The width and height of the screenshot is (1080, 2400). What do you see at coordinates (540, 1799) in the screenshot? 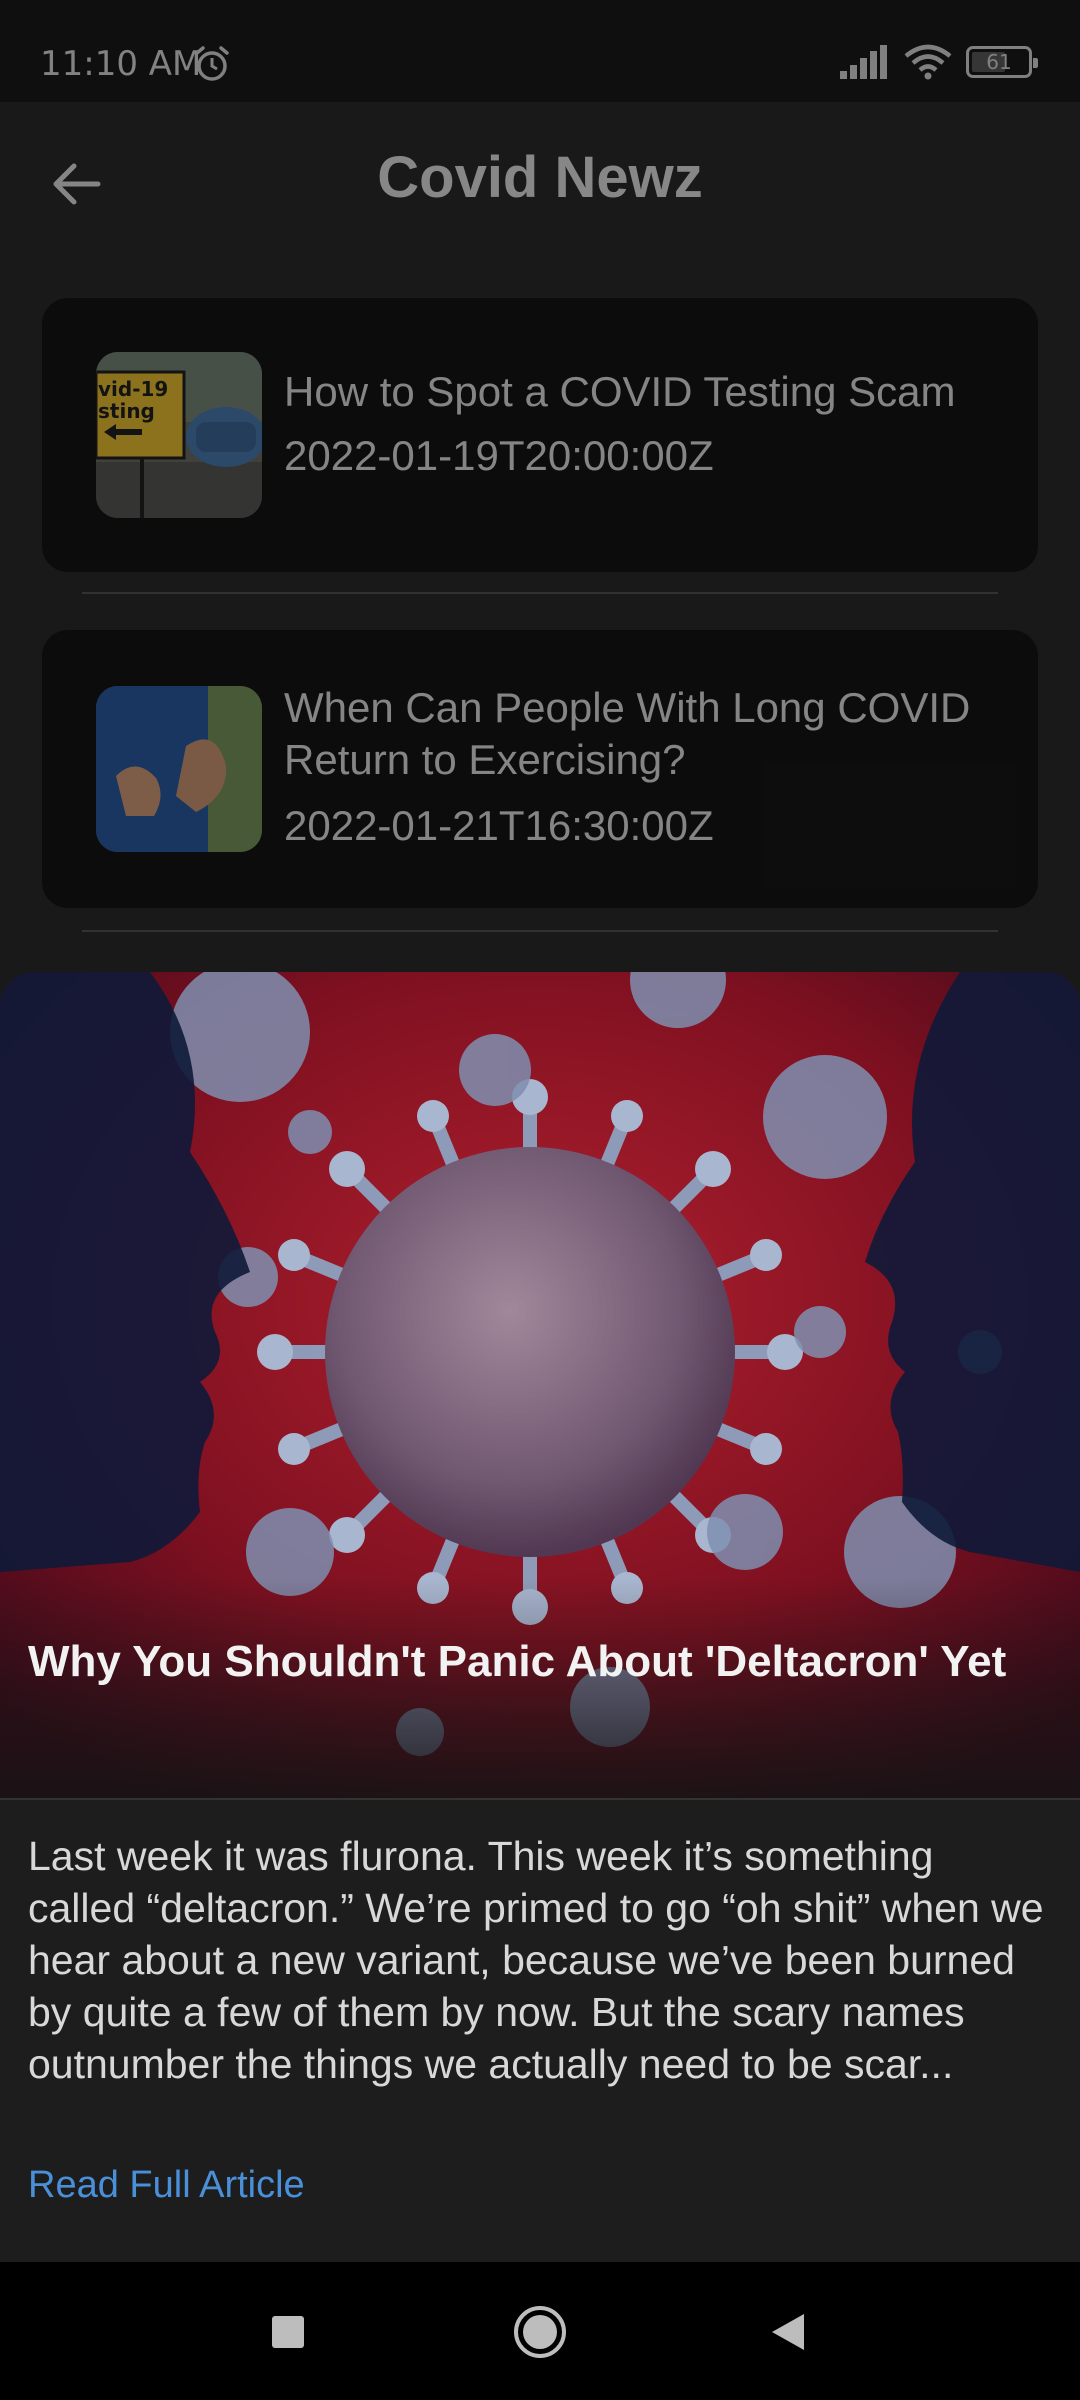
I see `sheet-divider` at bounding box center [540, 1799].